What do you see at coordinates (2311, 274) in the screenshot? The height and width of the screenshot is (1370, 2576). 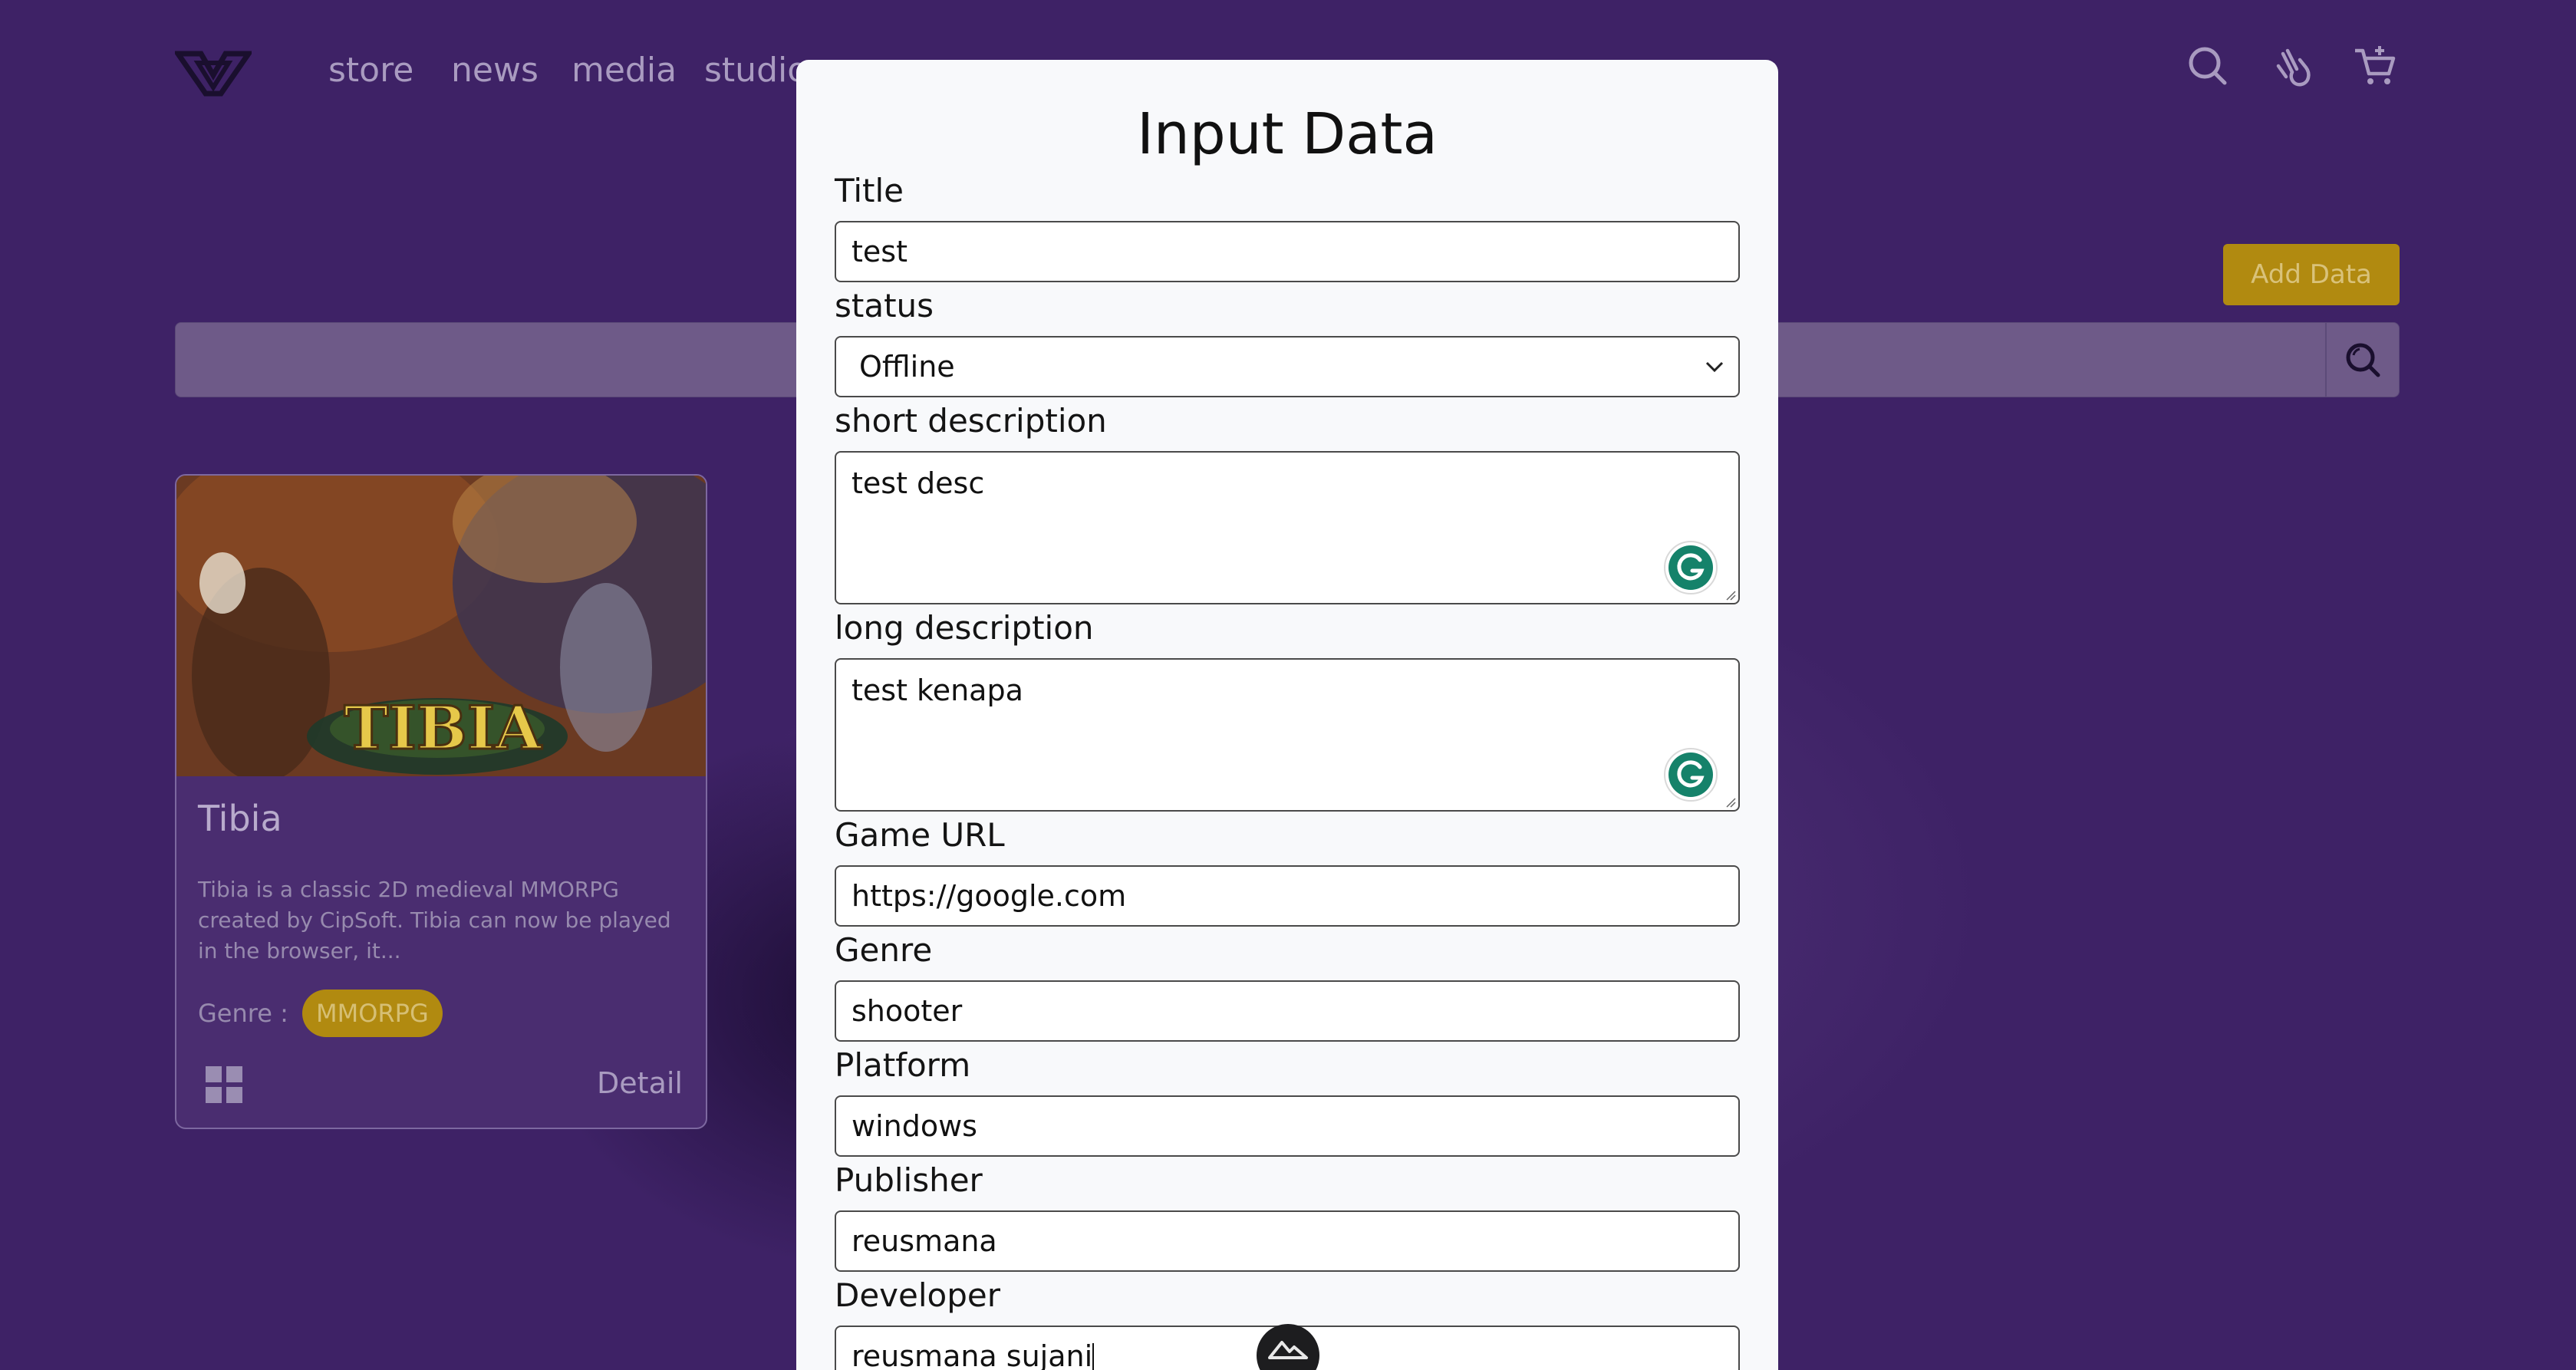 I see `add-data-button: Add Data` at bounding box center [2311, 274].